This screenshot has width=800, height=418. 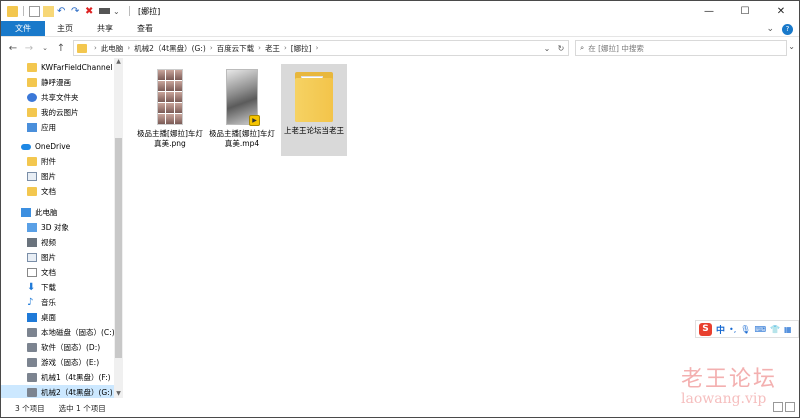 I want to click on nav-item-kwfarfieldchannel: KWFarFieldChannel, so click(x=58, y=67).